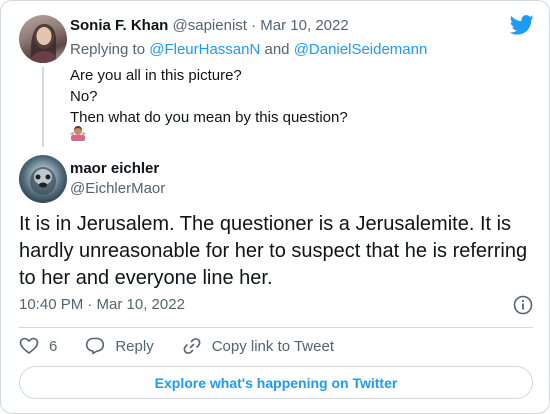  What do you see at coordinates (78, 133) in the screenshot?
I see `person-shrugging-emoji-icon` at bounding box center [78, 133].